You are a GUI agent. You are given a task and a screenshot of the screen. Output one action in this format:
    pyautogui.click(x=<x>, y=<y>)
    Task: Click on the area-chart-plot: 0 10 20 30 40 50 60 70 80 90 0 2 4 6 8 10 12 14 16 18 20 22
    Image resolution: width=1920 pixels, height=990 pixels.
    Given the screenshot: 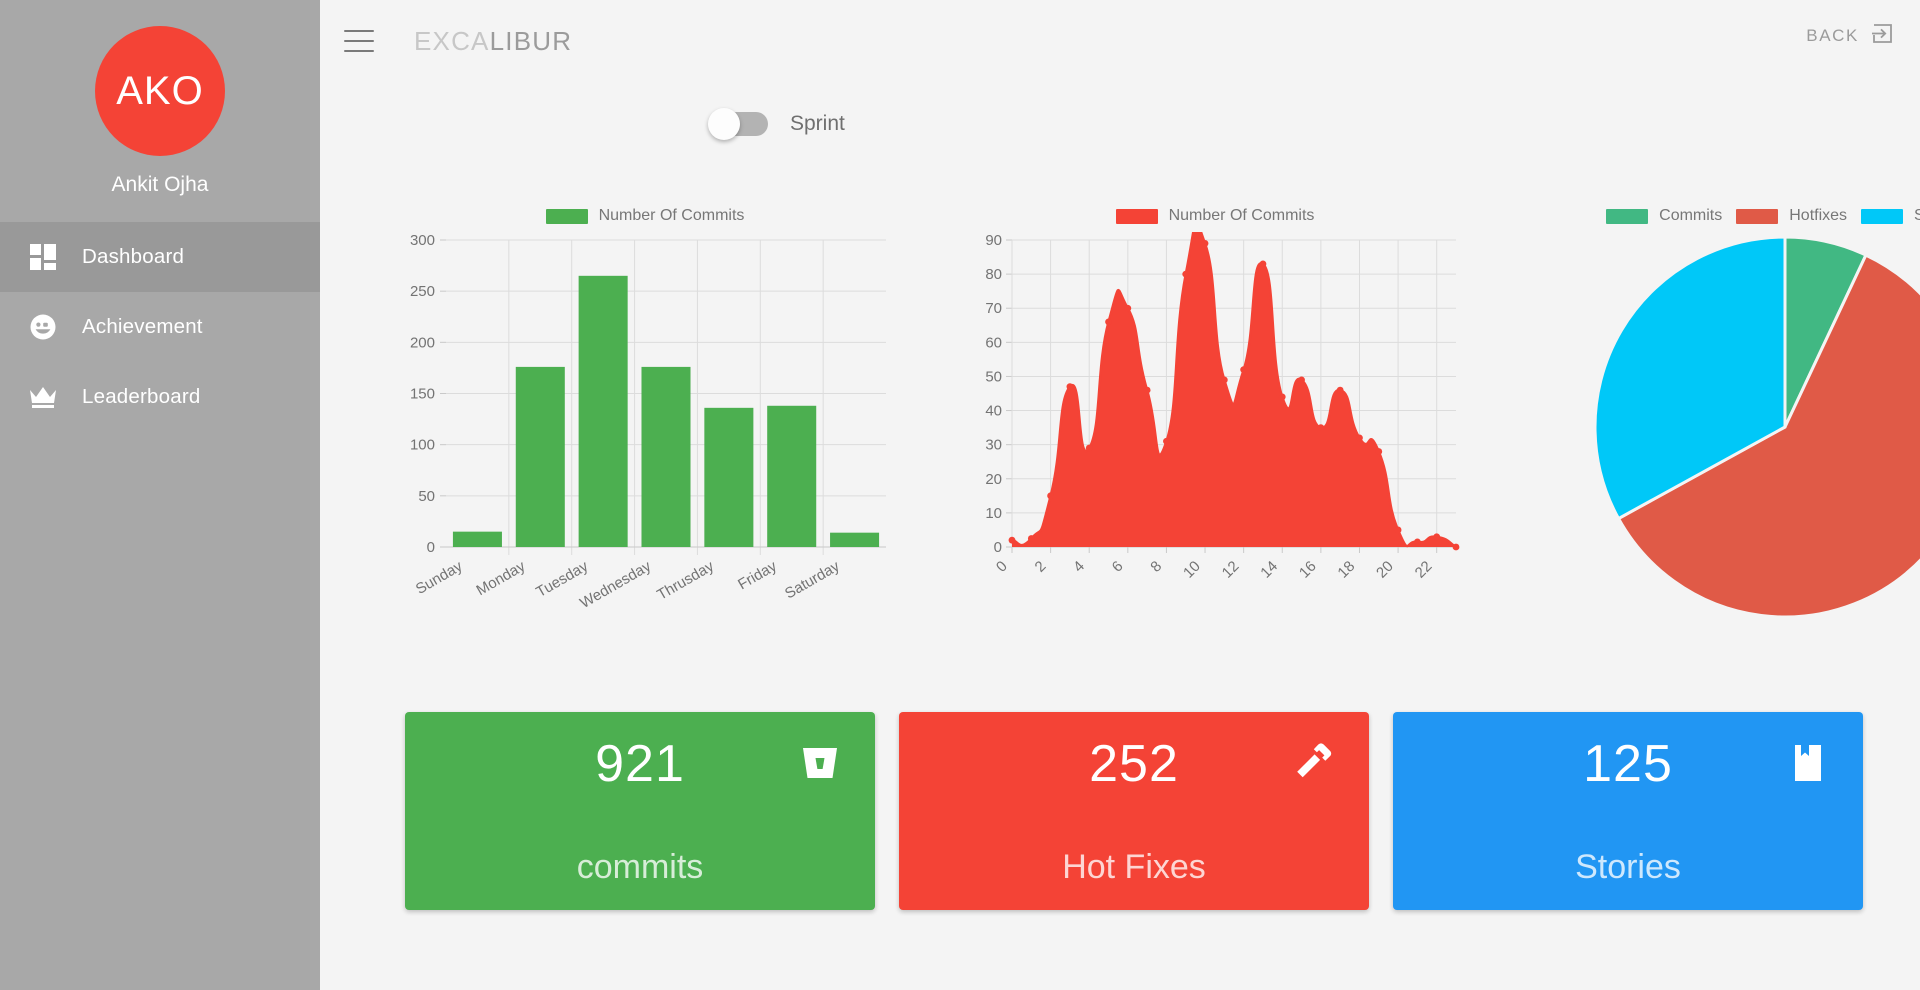 What is the action you would take?
    pyautogui.click(x=1215, y=432)
    